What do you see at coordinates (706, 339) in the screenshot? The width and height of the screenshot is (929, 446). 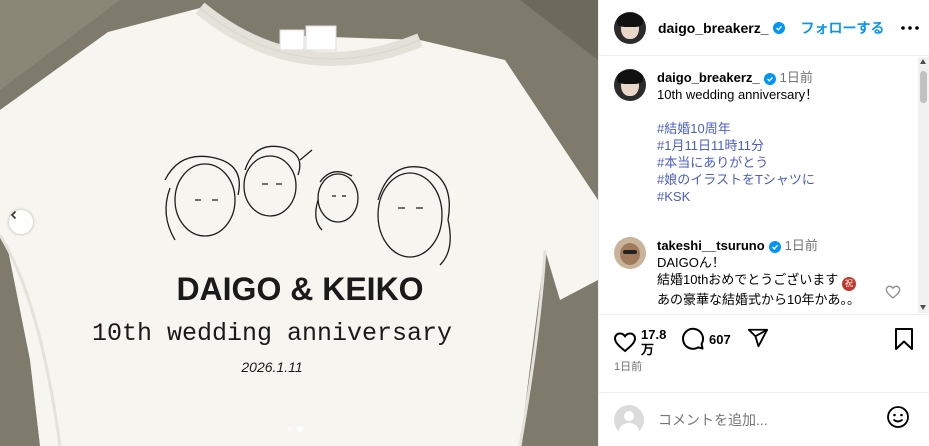 I see `comment-button: 607` at bounding box center [706, 339].